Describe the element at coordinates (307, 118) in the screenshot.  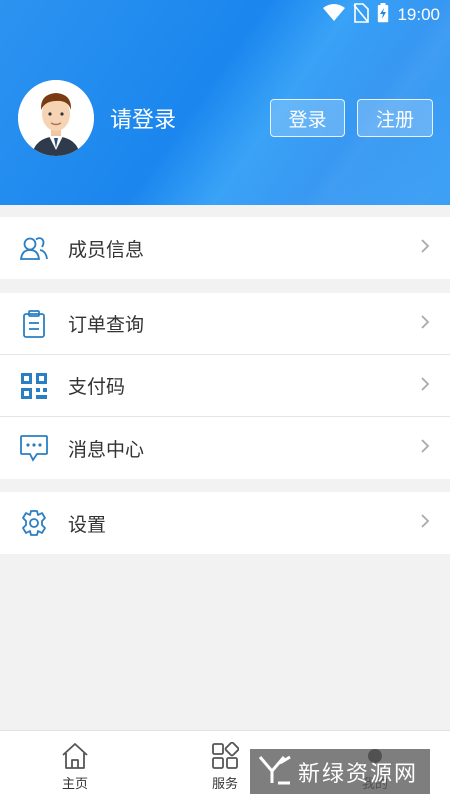
I see `login-button: 登录` at that location.